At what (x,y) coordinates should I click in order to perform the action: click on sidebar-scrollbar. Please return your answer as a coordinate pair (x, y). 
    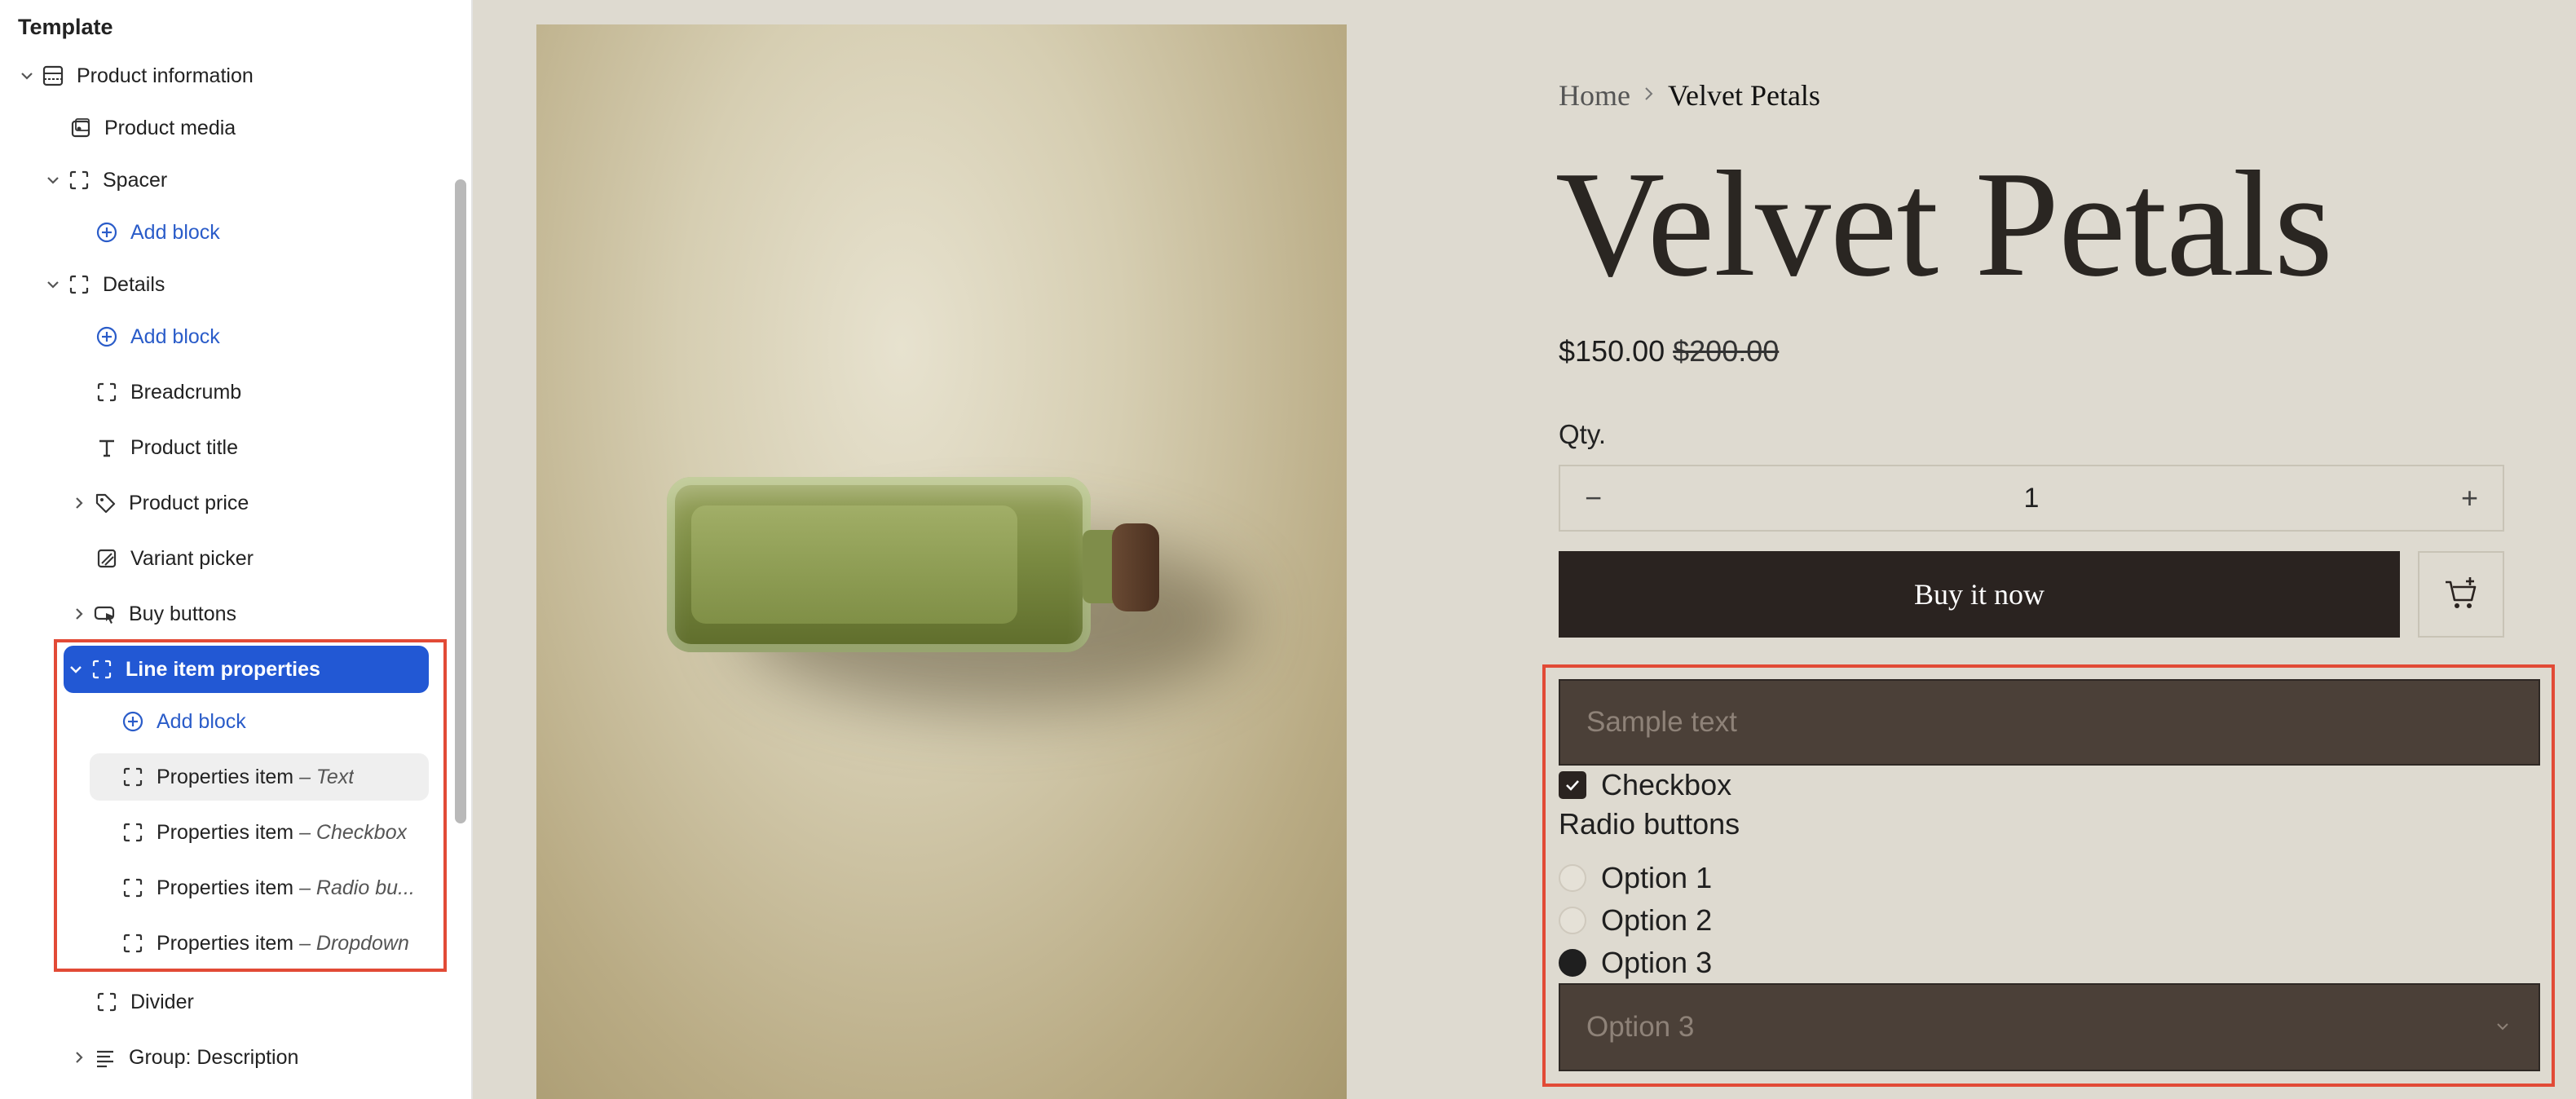
    Looking at the image, I should click on (460, 501).